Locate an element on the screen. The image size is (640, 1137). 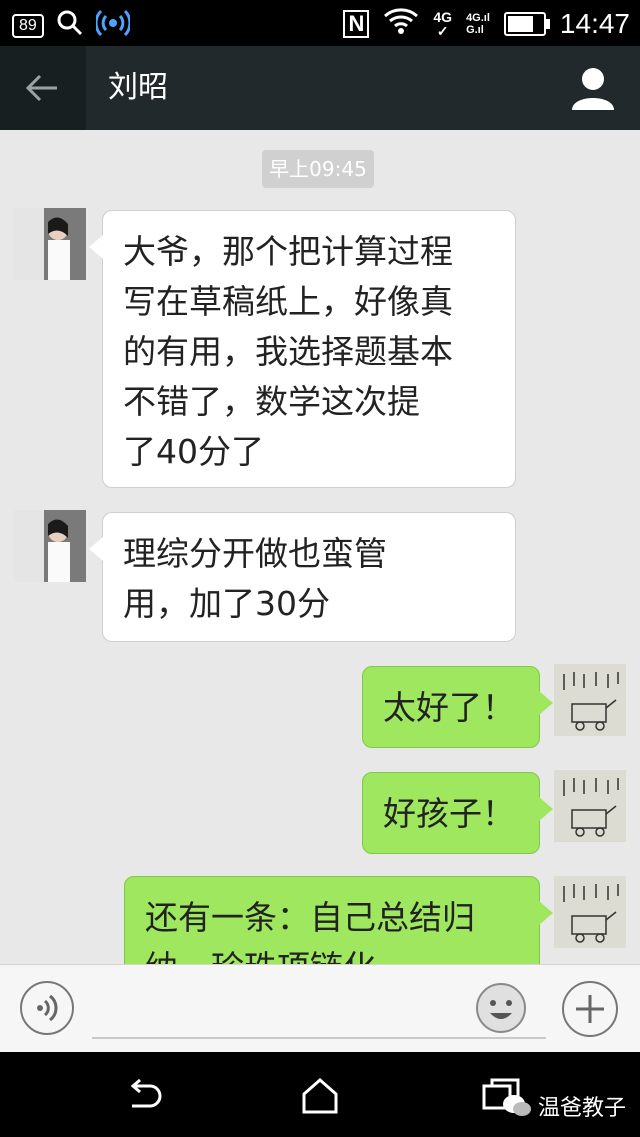
signal-icon: 4G.ıl G.ıl is located at coordinates (478, 23).